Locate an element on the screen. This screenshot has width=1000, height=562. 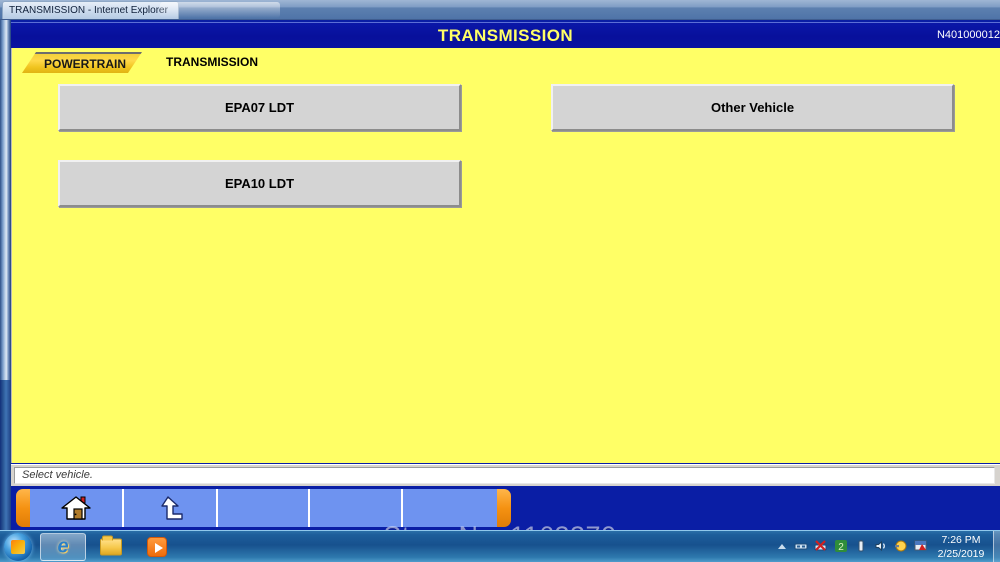
show-desktop-button is located at coordinates (996, 546).